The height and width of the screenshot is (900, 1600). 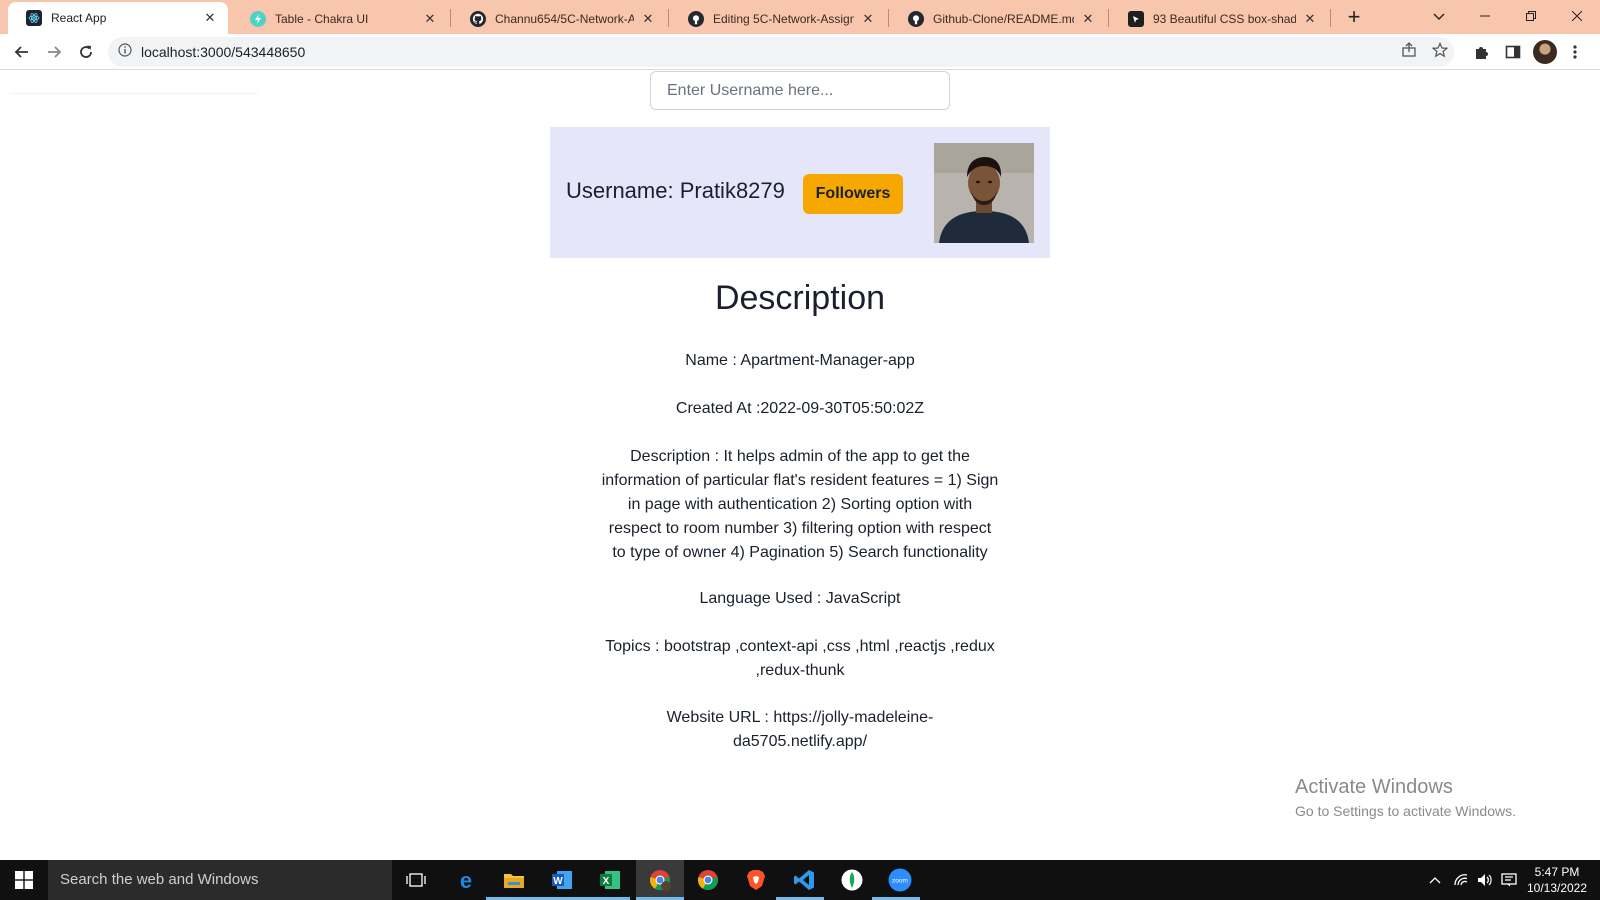 I want to click on divider, so click(x=134, y=93).